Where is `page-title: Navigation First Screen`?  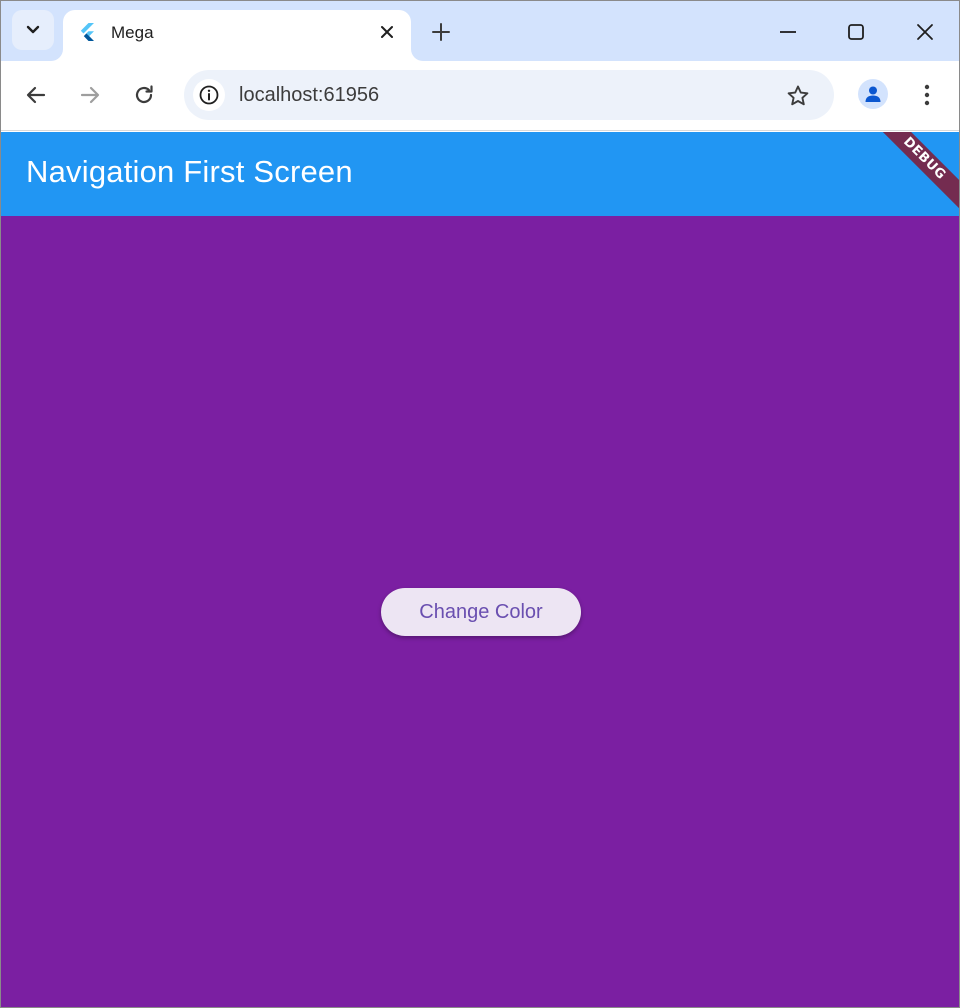
page-title: Navigation First Screen is located at coordinates (189, 171).